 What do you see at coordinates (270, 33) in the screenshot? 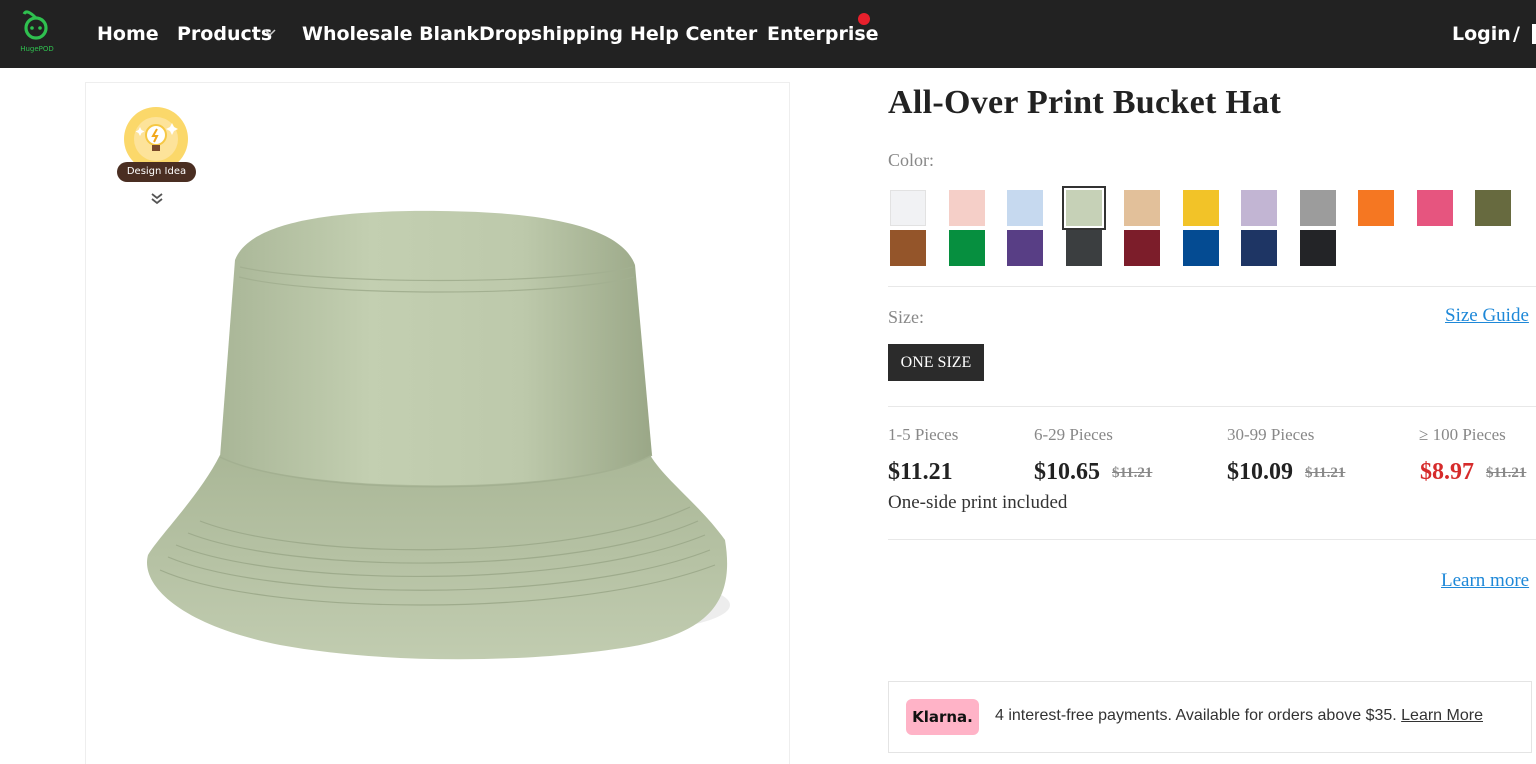
I see `chevron-down-icon` at bounding box center [270, 33].